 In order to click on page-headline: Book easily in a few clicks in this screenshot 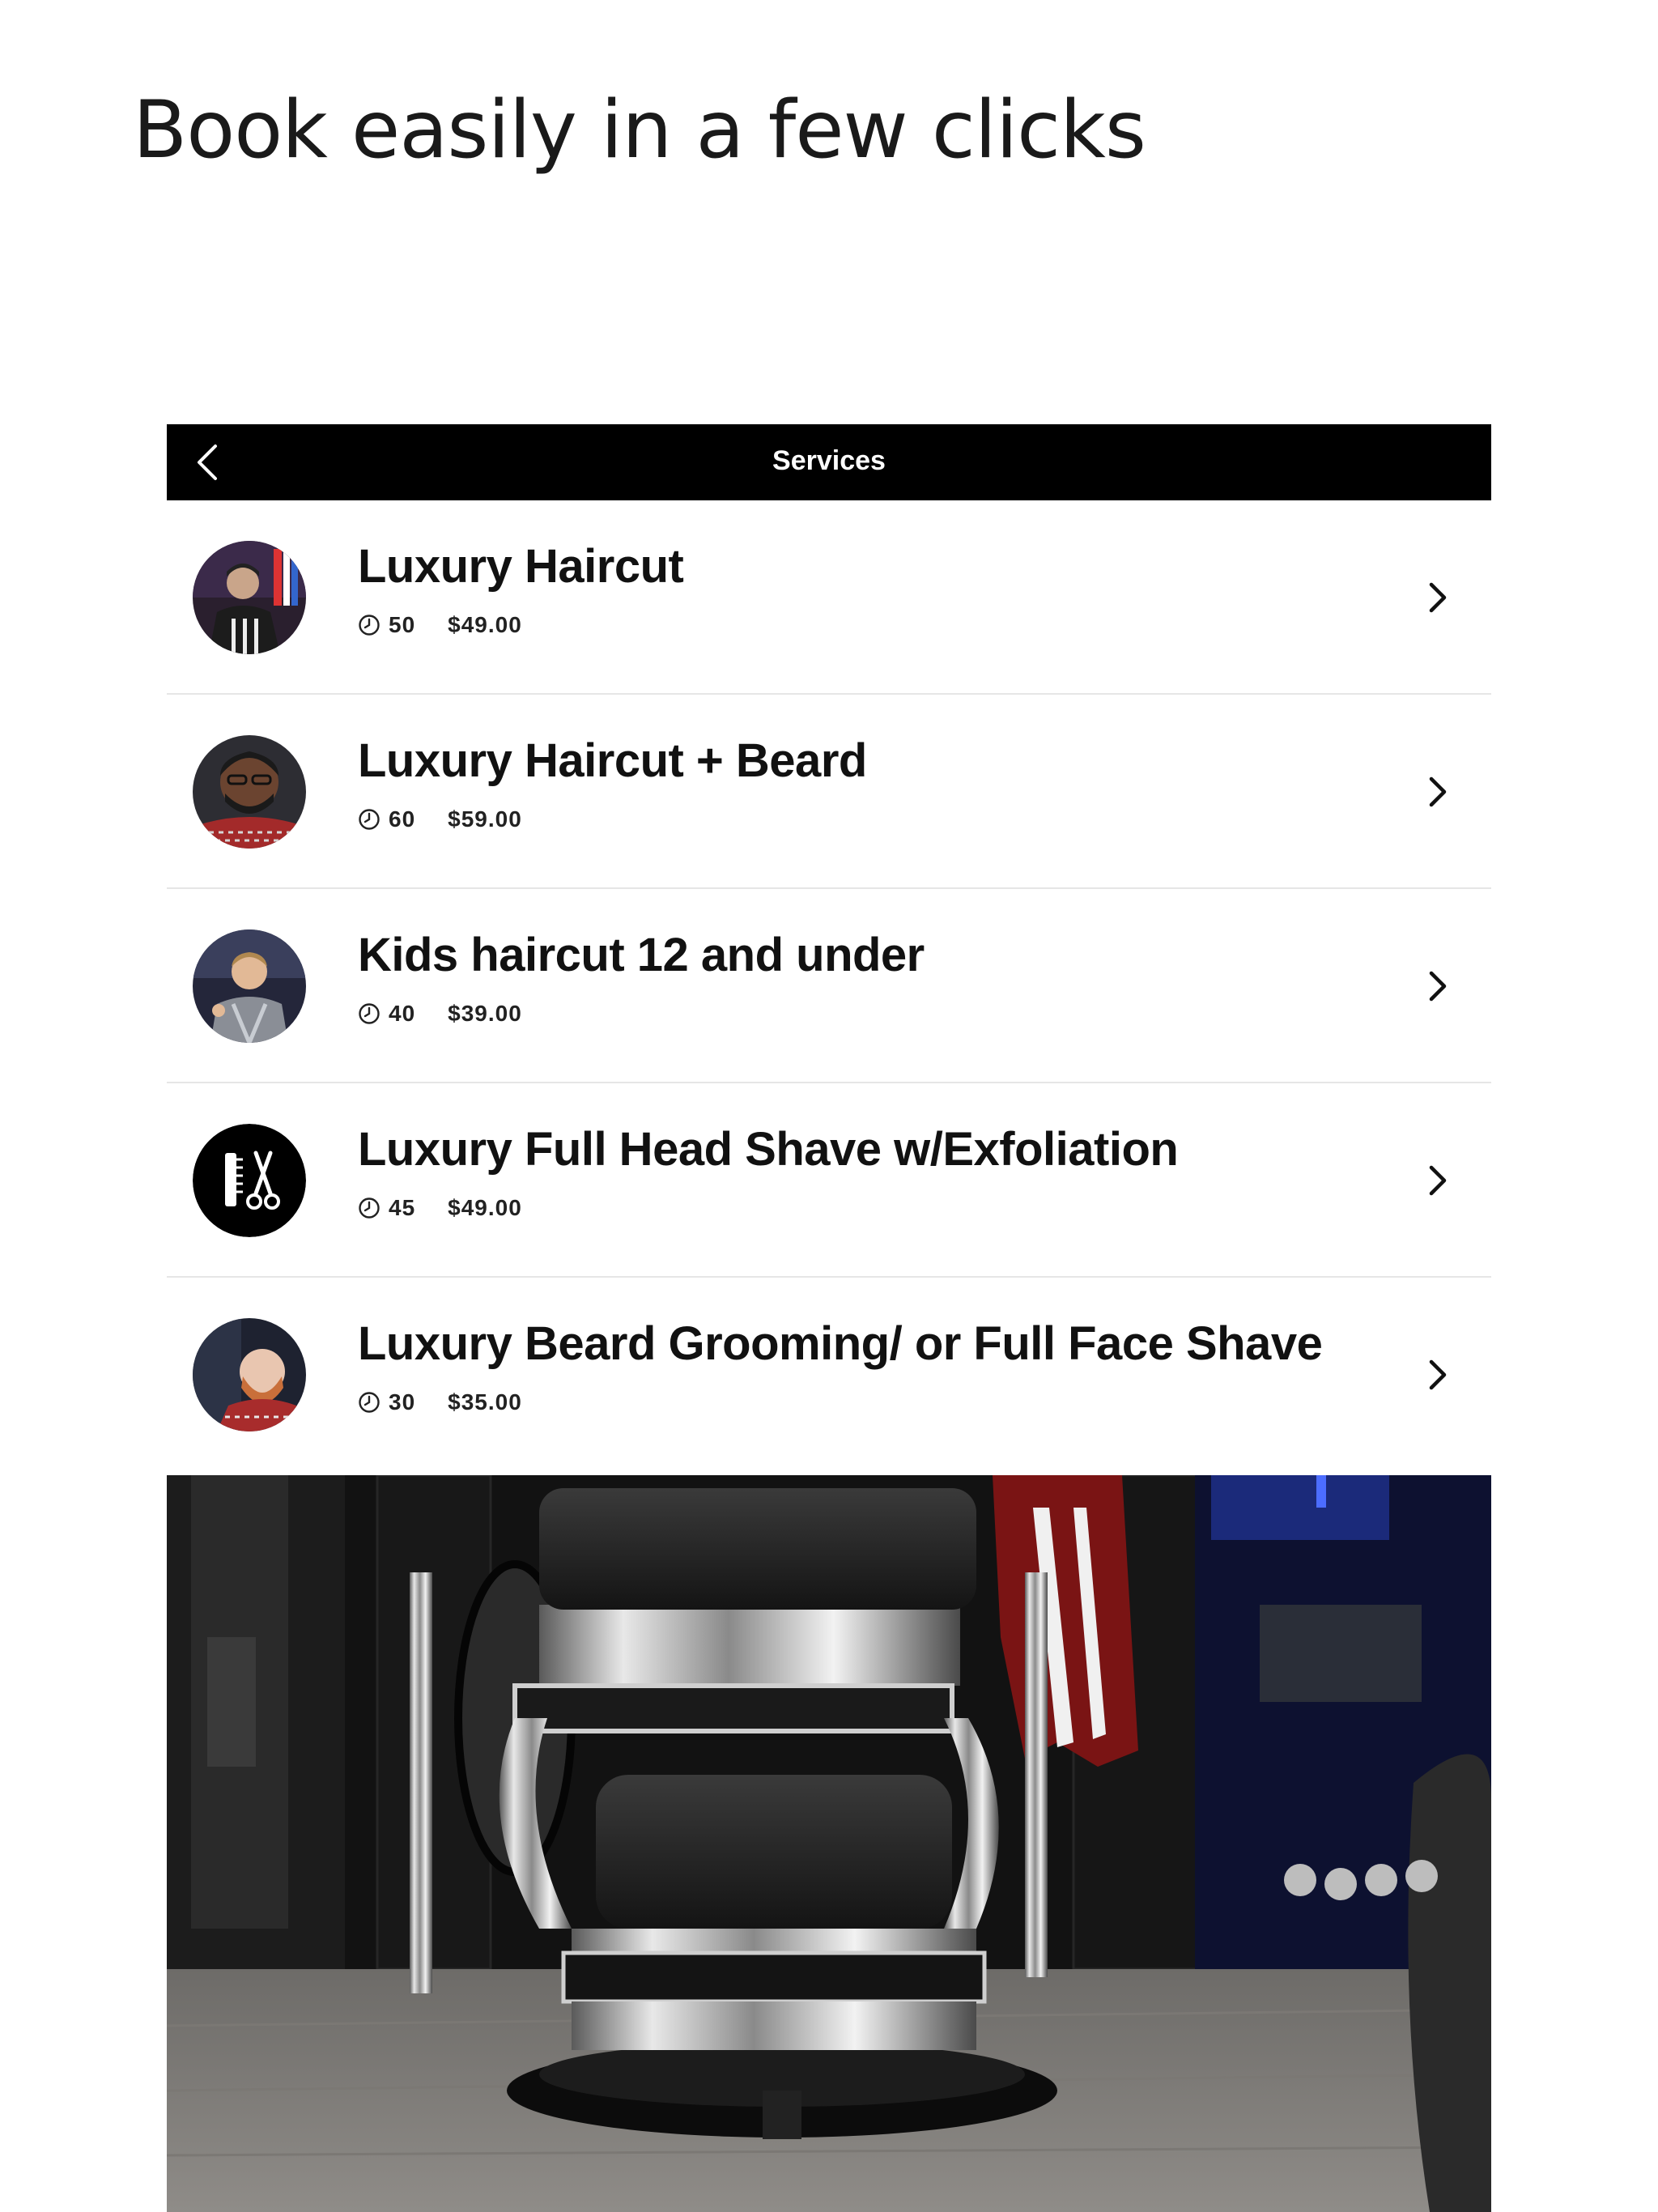, I will do `click(639, 131)`.